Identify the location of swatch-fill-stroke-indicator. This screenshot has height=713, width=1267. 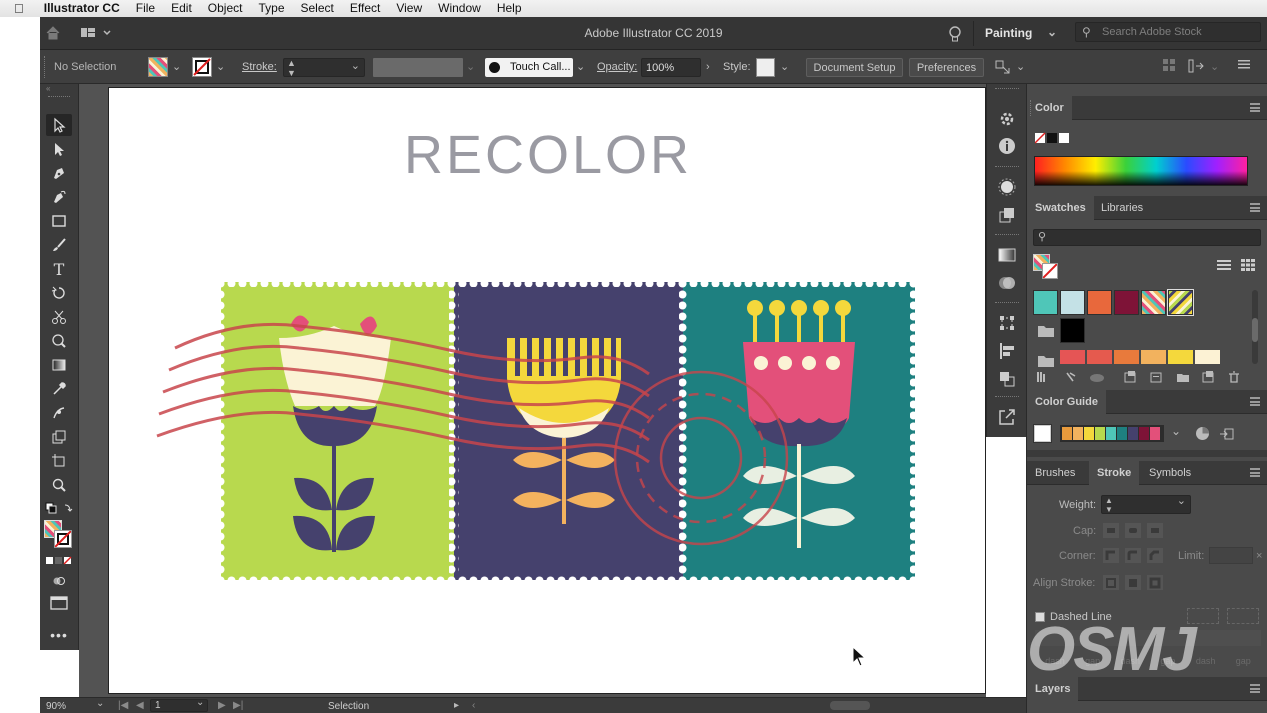
(1046, 267).